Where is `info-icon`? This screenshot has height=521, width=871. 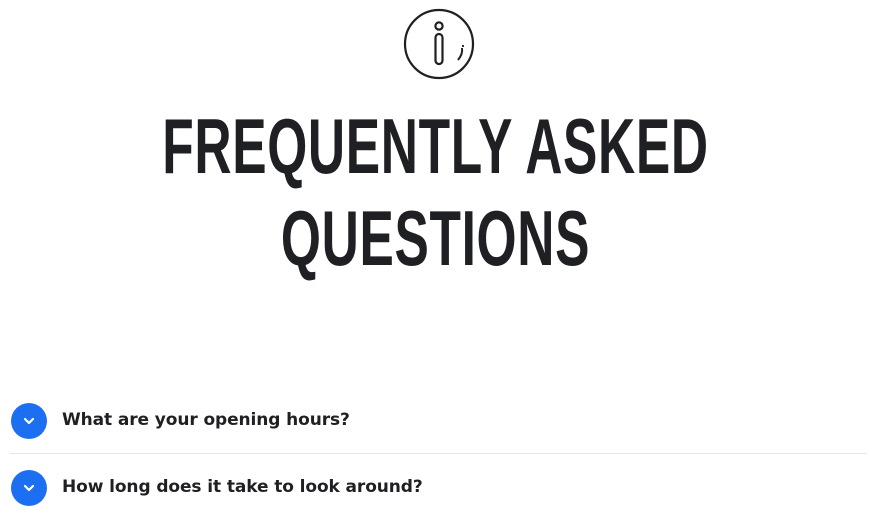 info-icon is located at coordinates (439, 44).